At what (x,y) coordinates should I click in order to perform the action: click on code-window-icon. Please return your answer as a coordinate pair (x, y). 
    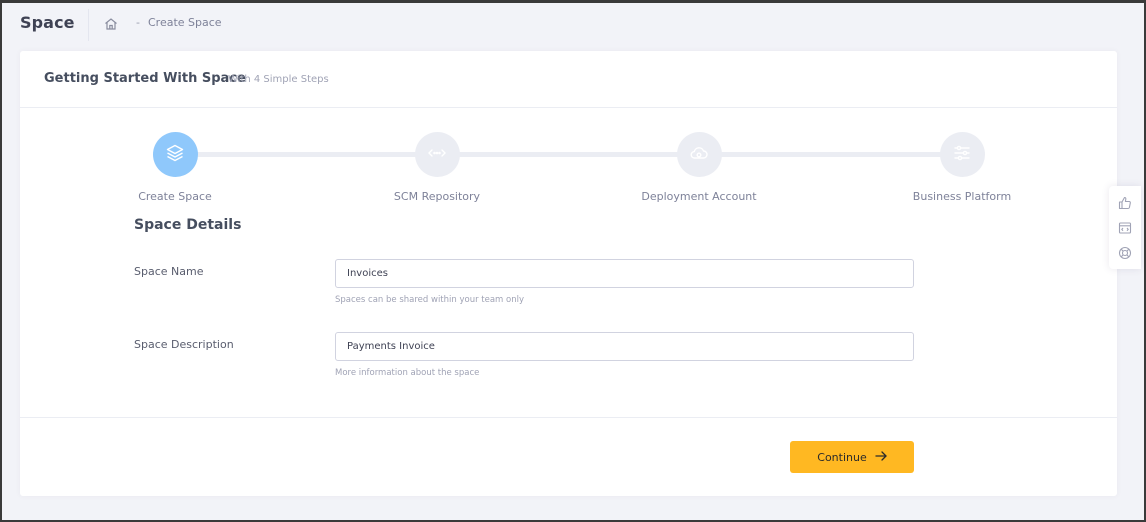
    Looking at the image, I should click on (1125, 227).